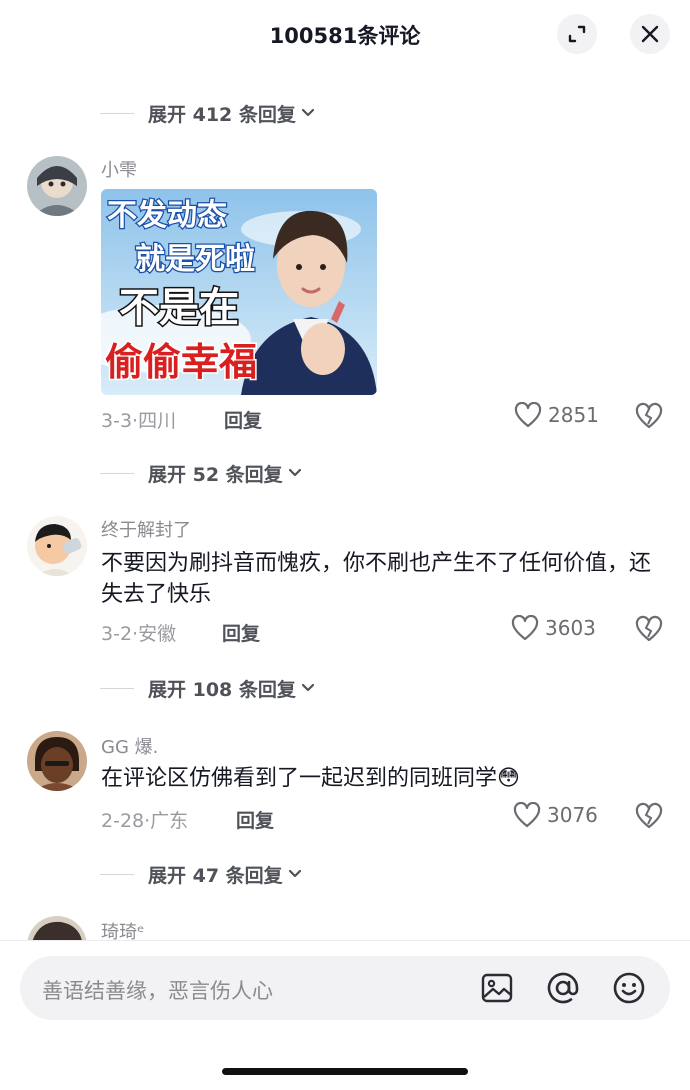 The height and width of the screenshot is (1090, 690). What do you see at coordinates (345, 928) in the screenshot?
I see `comment-item: 琦琦ᵉ` at bounding box center [345, 928].